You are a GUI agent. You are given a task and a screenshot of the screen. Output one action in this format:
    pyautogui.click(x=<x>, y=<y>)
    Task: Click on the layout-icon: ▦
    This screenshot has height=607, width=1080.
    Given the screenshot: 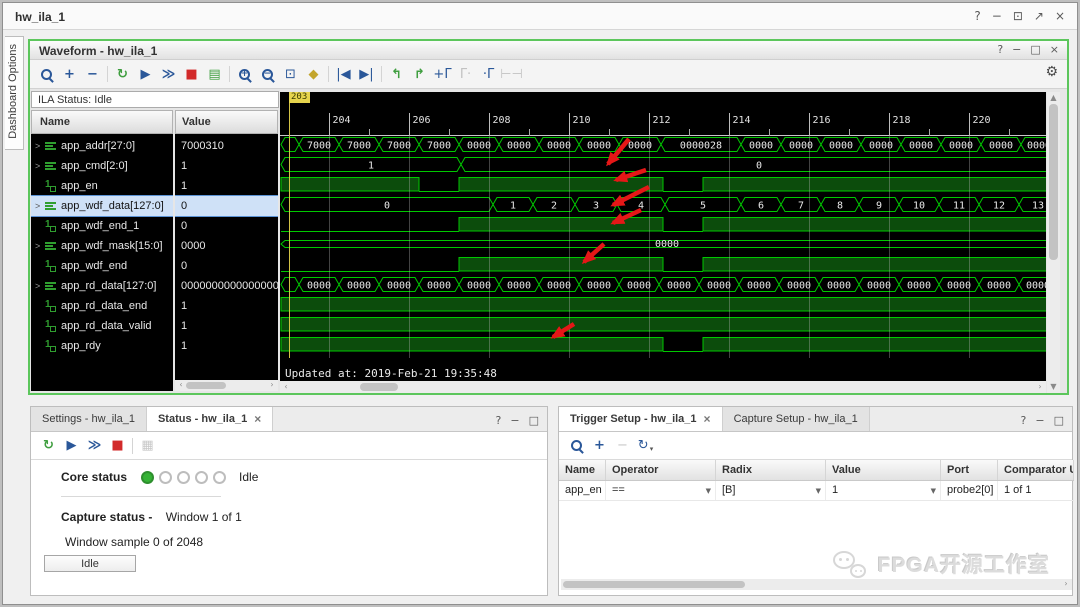 What is the action you would take?
    pyautogui.click(x=147, y=445)
    